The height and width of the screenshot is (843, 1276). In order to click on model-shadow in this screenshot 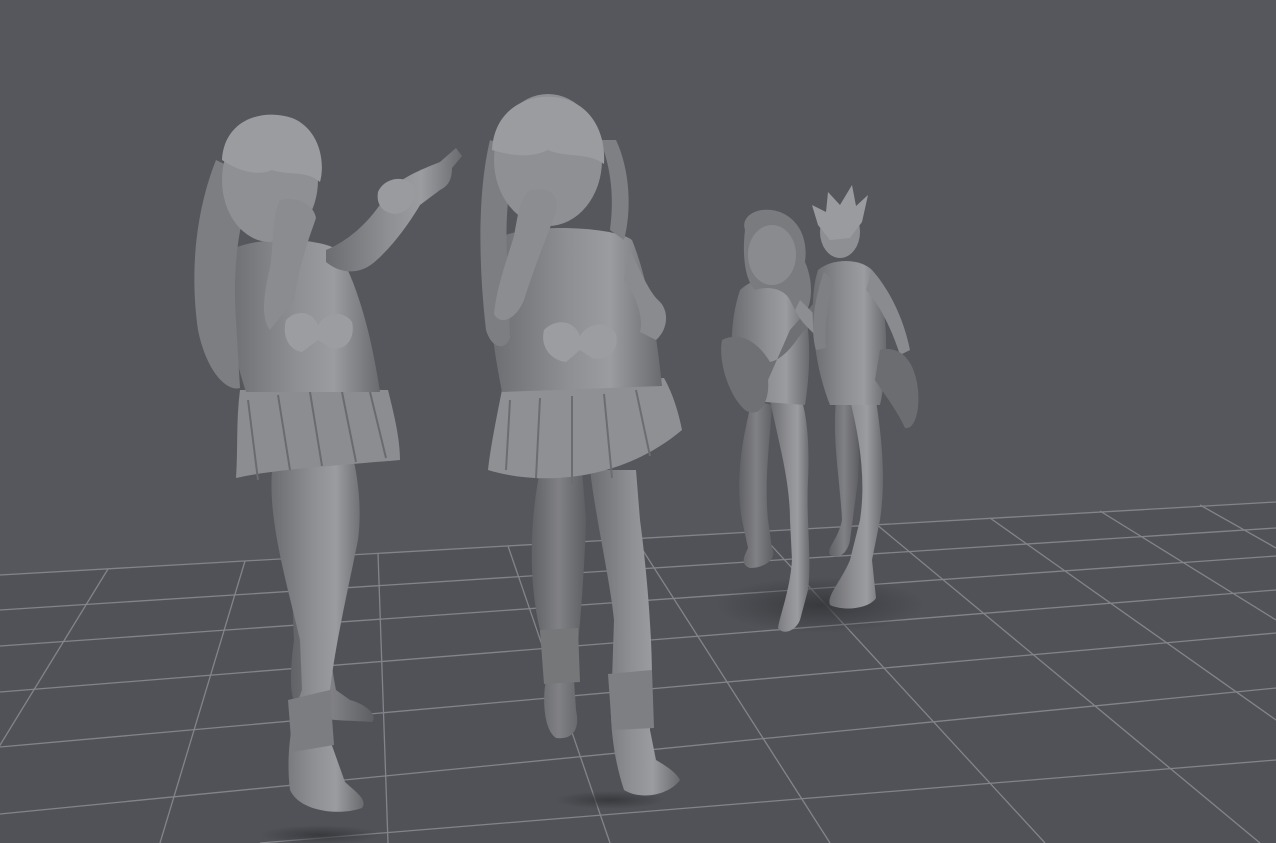, I will do `click(820, 605)`.